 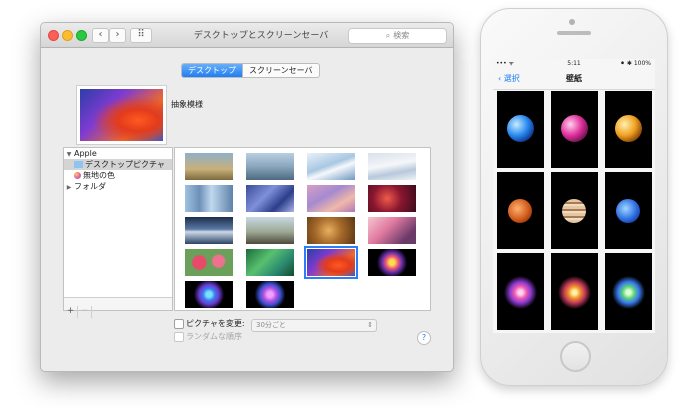 I want to click on neptune-planet-image, so click(x=628, y=211).